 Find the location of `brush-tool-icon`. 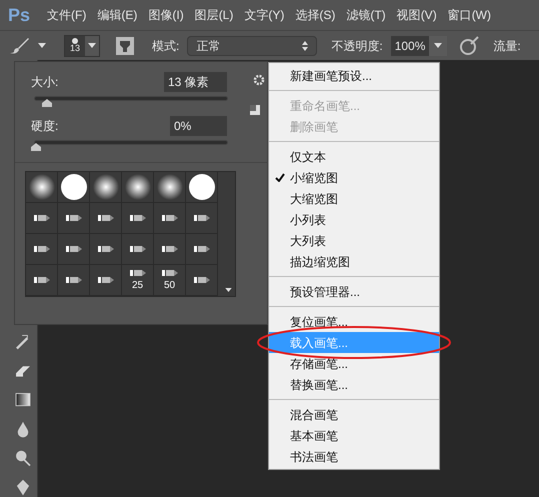

brush-tool-icon is located at coordinates (20, 46).